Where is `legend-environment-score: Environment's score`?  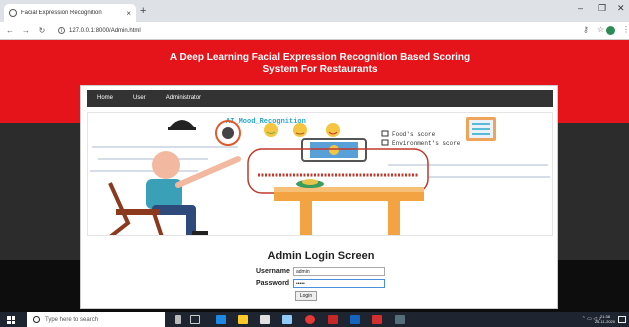
legend-environment-score: Environment's score is located at coordinates (426, 143).